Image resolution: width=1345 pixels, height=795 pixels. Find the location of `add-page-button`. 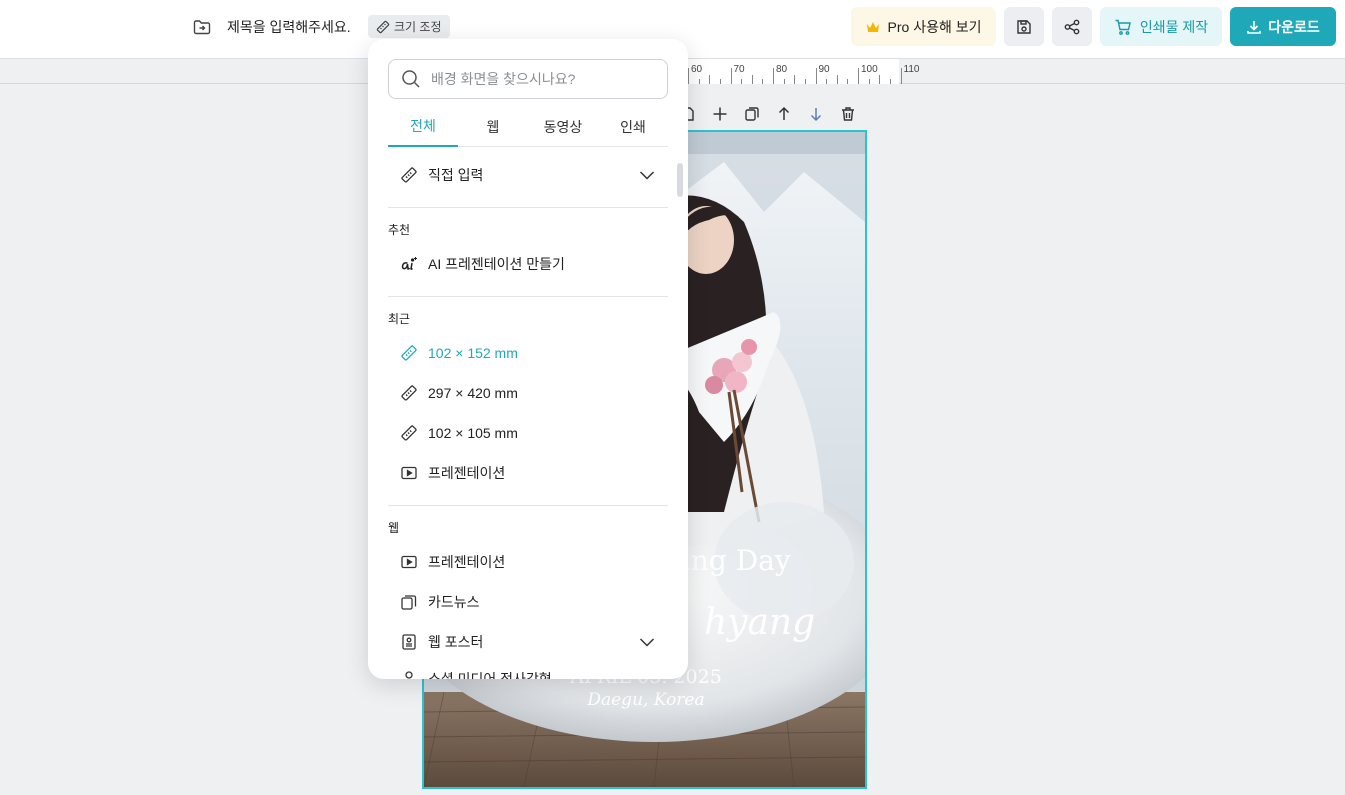

add-page-button is located at coordinates (720, 114).